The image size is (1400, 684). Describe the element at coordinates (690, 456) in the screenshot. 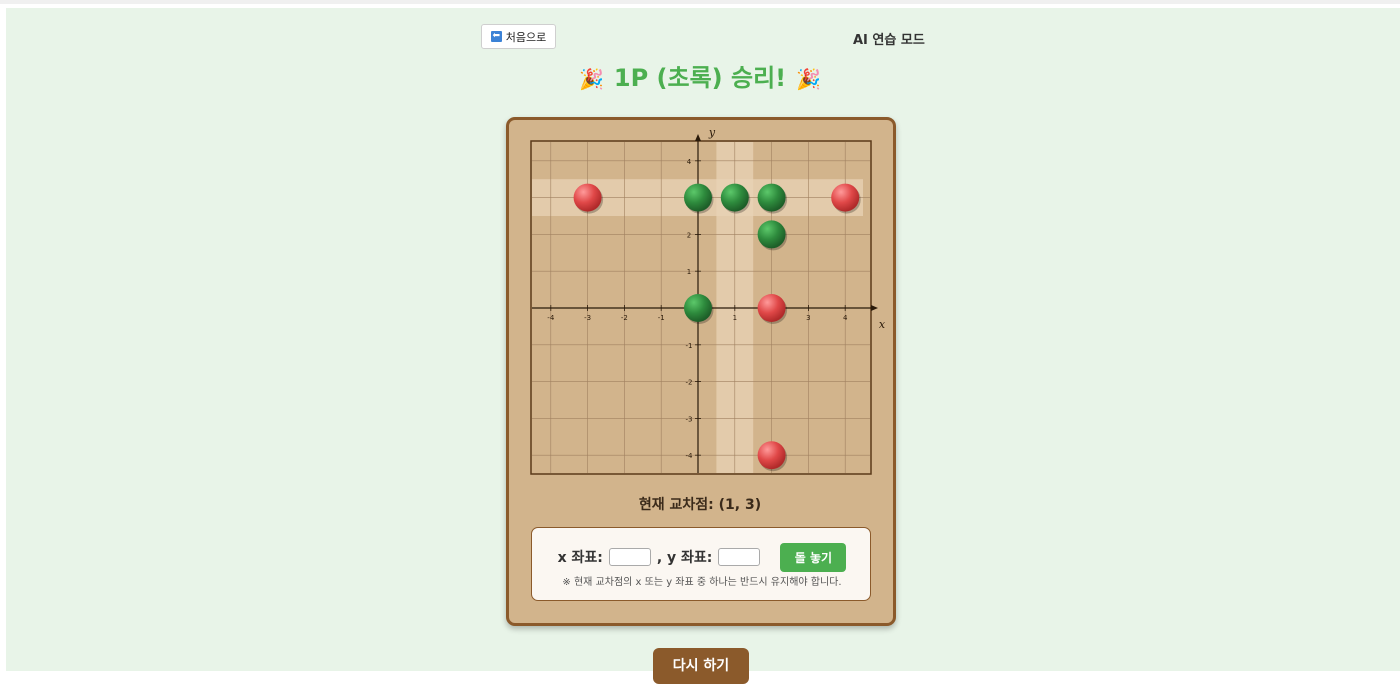

I see `y-tick-label: -4` at that location.